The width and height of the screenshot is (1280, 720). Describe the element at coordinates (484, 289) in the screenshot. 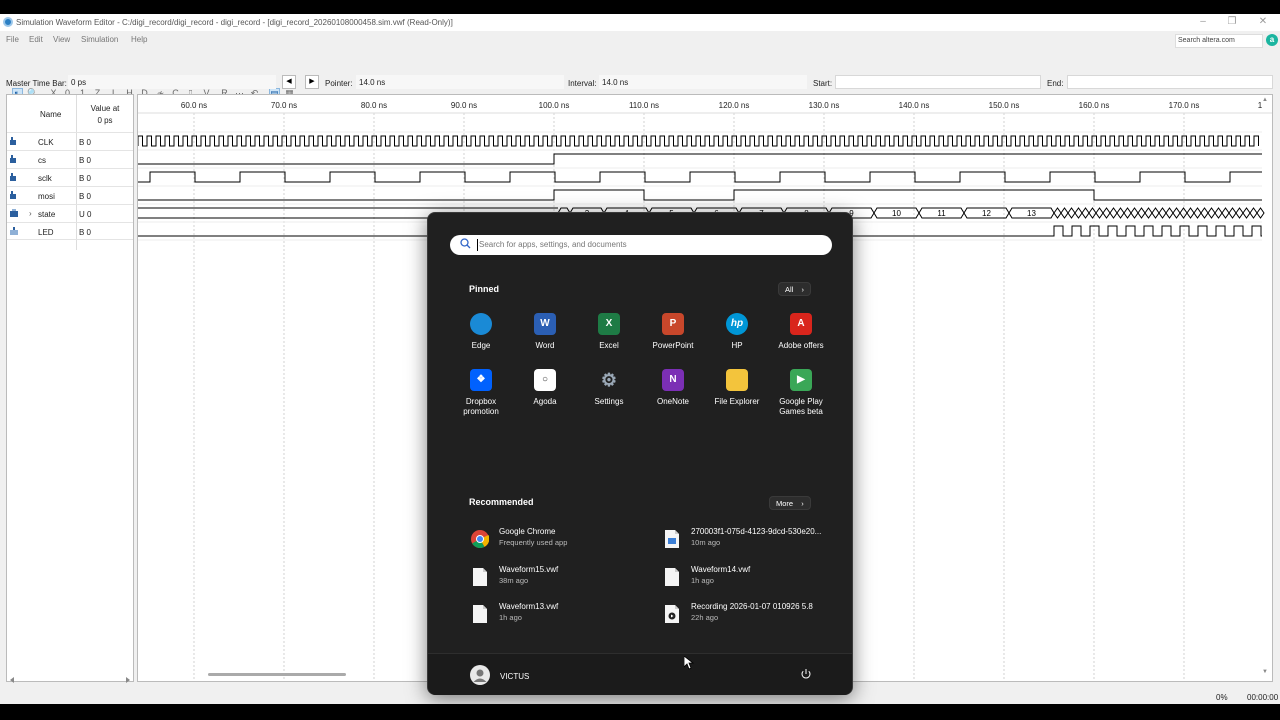

I see `pinned-heading: Pinned` at that location.